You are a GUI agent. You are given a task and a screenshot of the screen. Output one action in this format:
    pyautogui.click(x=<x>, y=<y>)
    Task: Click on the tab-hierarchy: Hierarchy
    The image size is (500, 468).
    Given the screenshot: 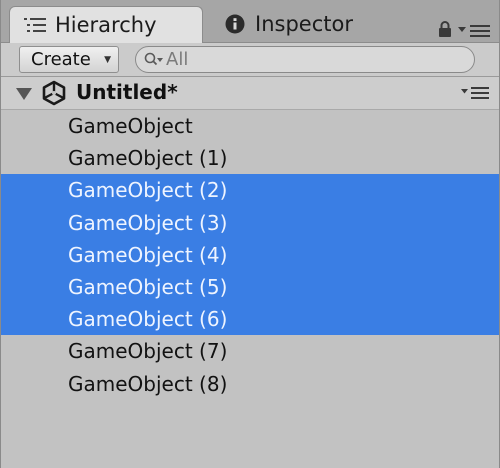 What is the action you would take?
    pyautogui.click(x=106, y=24)
    